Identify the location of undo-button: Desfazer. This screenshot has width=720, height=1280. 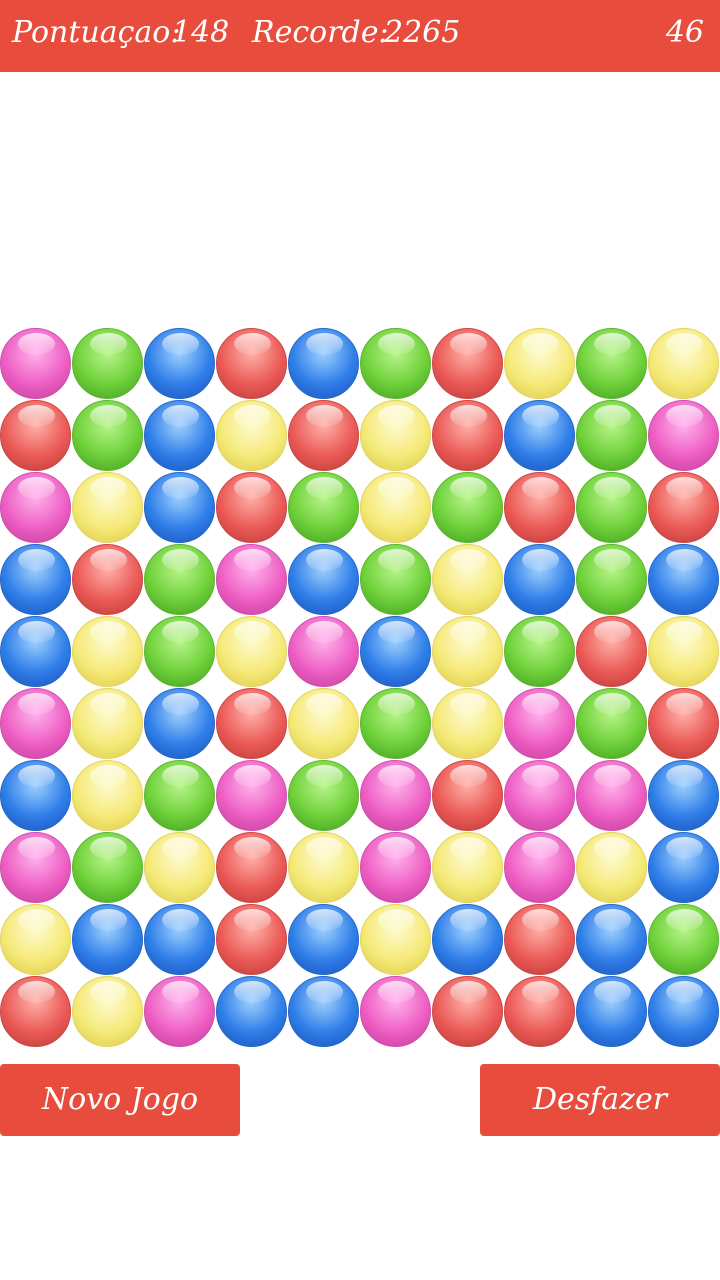
(600, 1100).